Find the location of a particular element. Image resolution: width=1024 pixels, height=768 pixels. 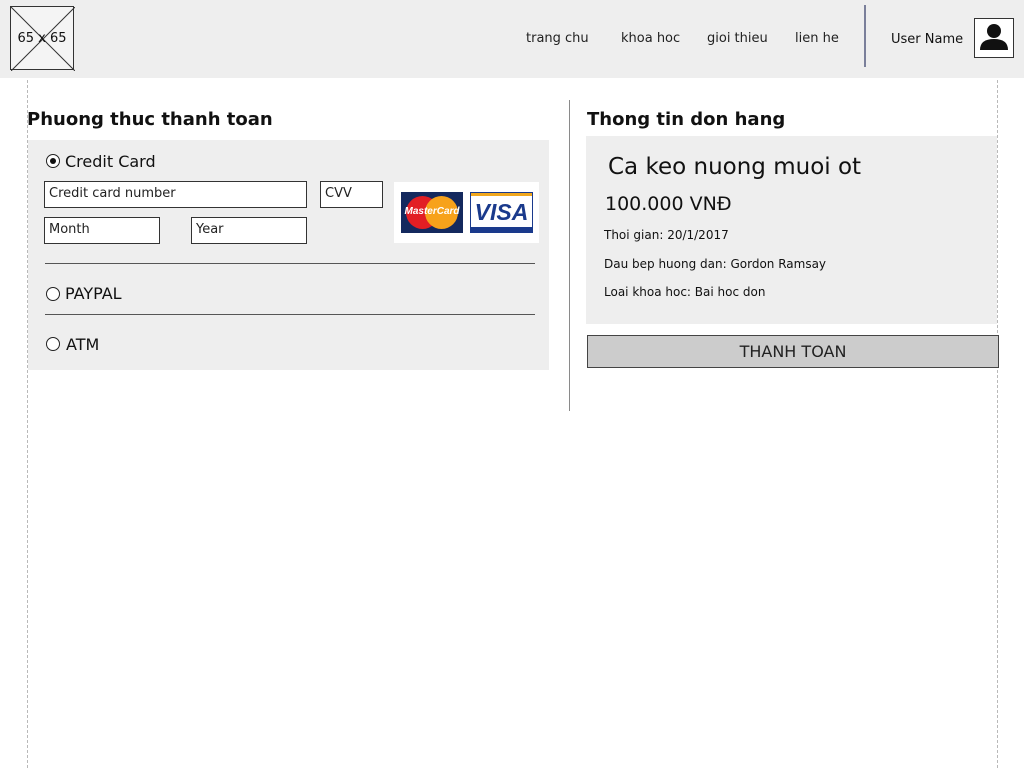

radio-label-paypal: PAYPAL is located at coordinates (93, 293).